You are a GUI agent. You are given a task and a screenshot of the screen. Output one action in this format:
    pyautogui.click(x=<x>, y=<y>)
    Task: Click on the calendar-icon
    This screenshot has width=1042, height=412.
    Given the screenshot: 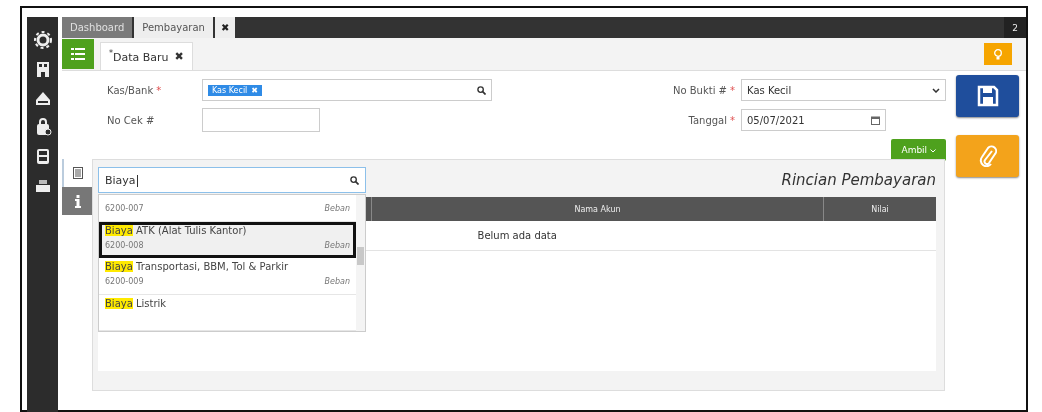 What is the action you would take?
    pyautogui.click(x=875, y=120)
    